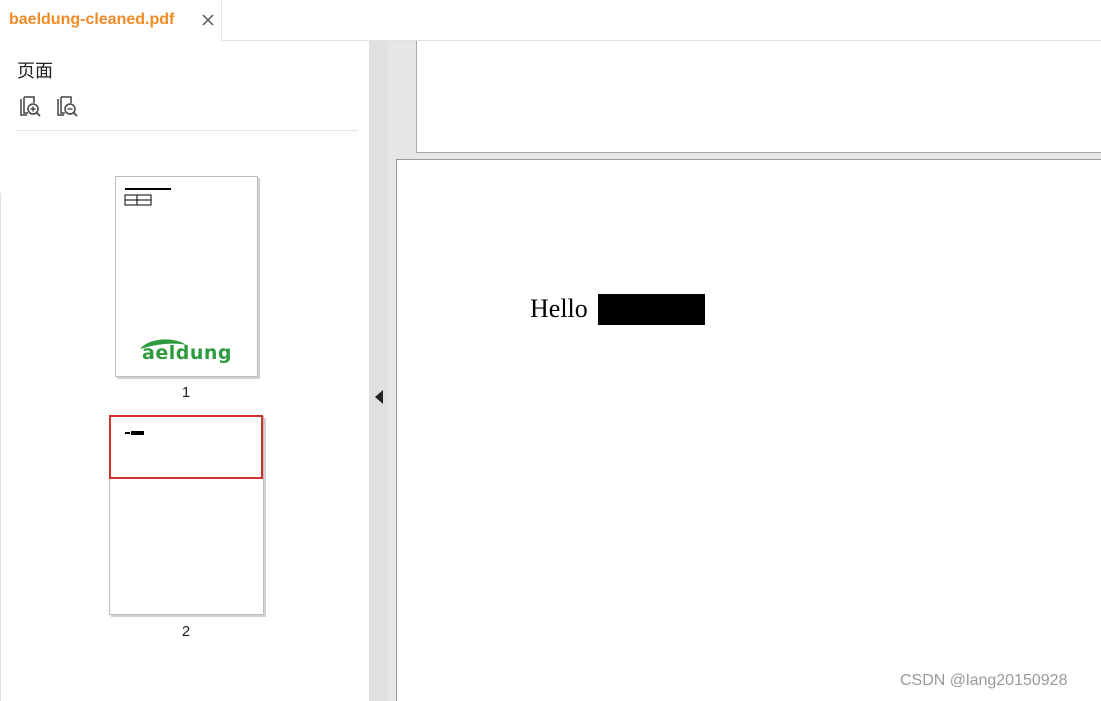 This screenshot has height=701, width=1101. What do you see at coordinates (550, 20) in the screenshot?
I see `tab-bar: baeldung-cleaned.pdf` at bounding box center [550, 20].